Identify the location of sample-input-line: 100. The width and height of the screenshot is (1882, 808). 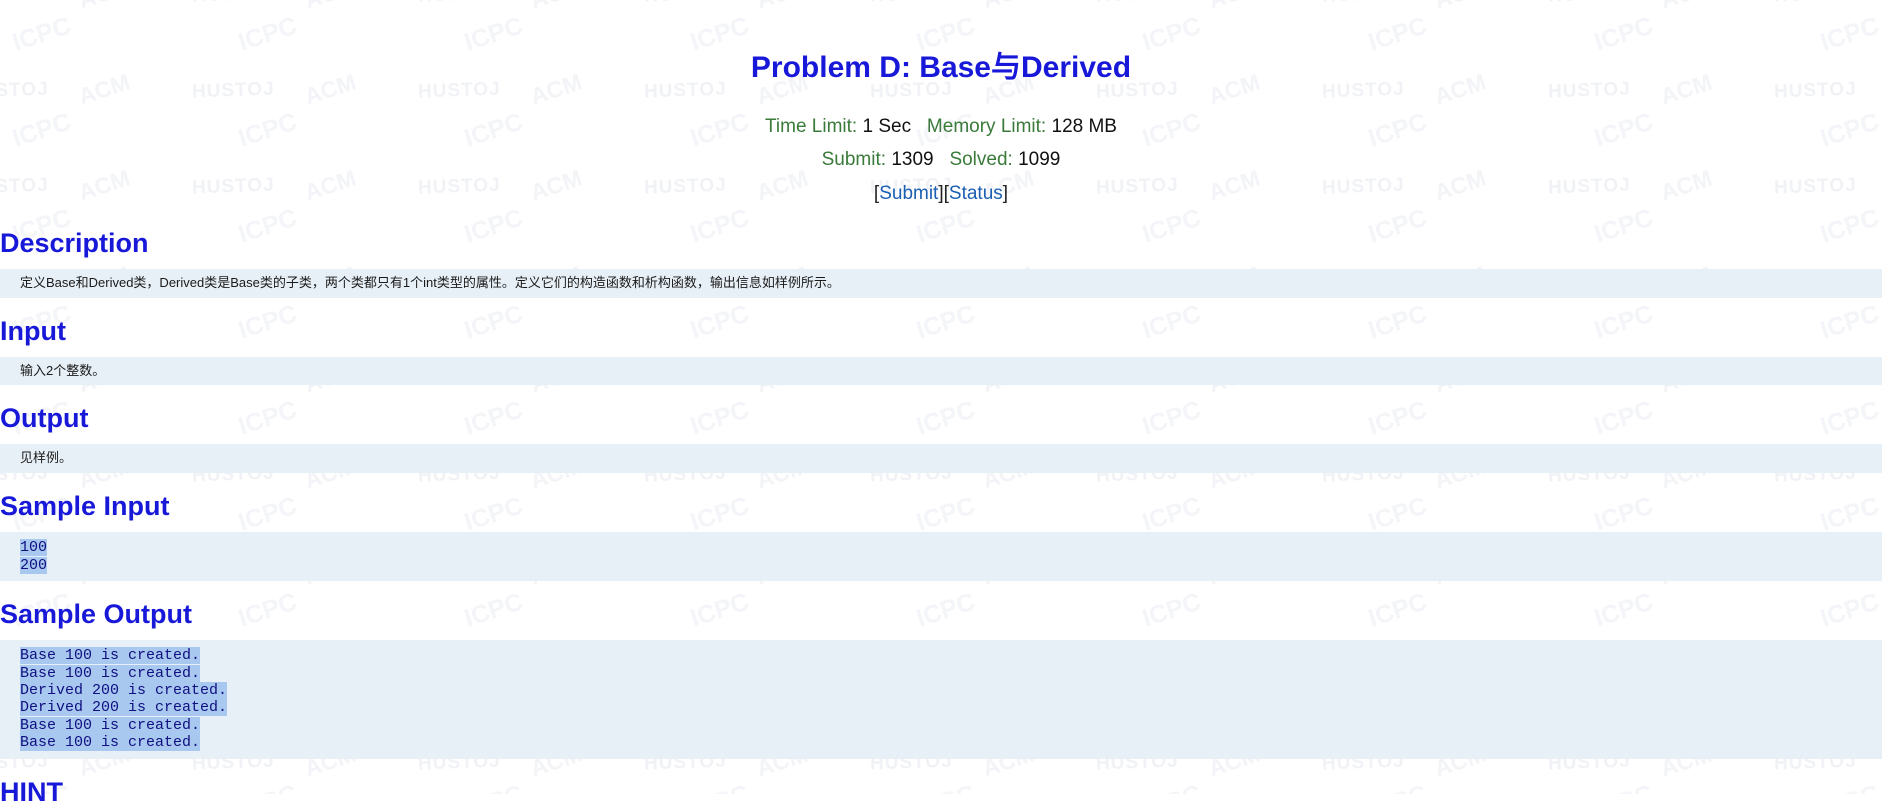
(951, 548).